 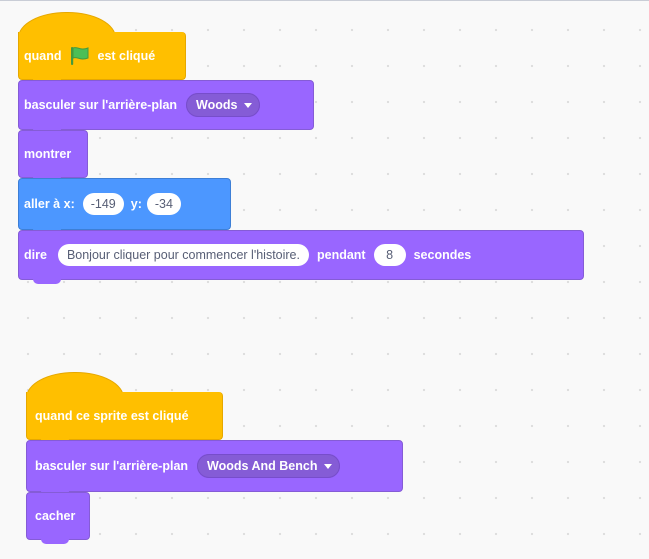 I want to click on backdrop-dropdown-value: Woods, so click(x=217, y=105).